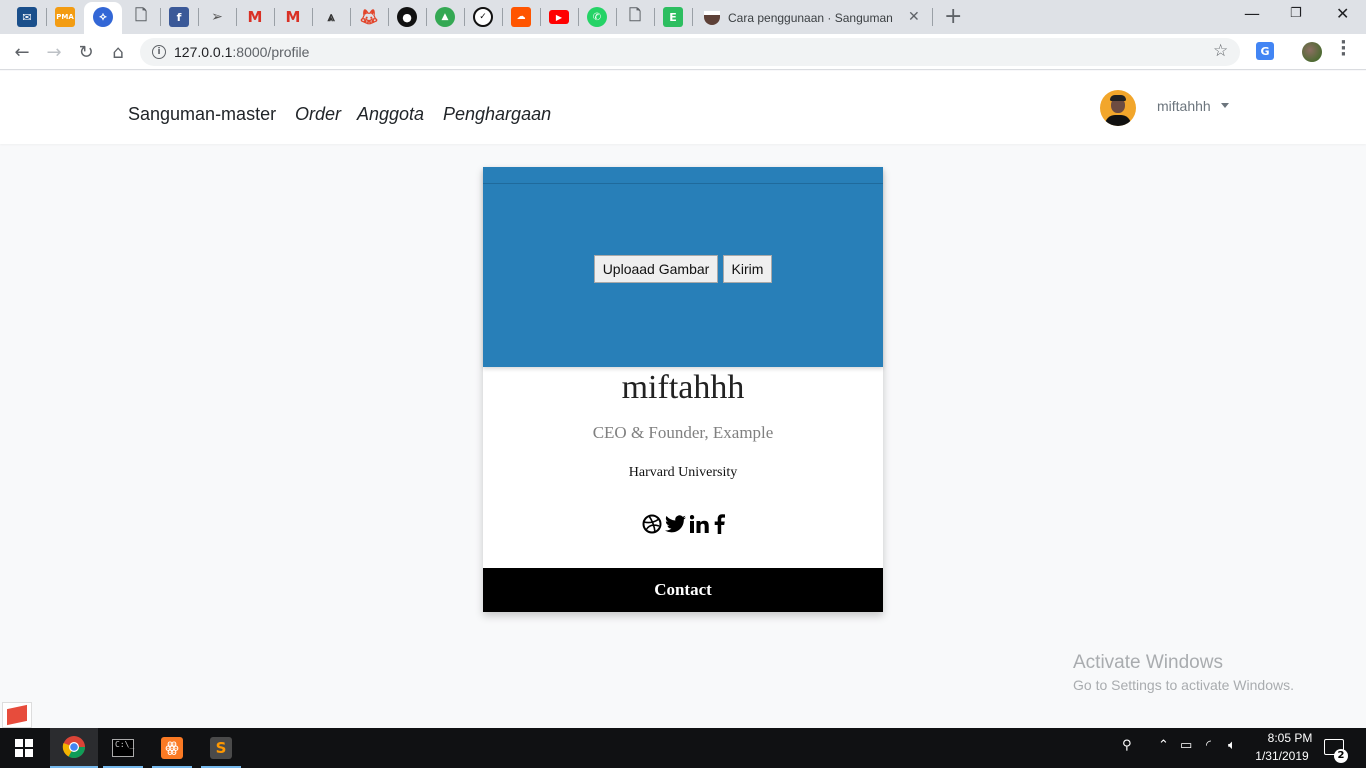 The width and height of the screenshot is (1366, 768). What do you see at coordinates (407, 17) in the screenshot?
I see `github-icon: ●` at bounding box center [407, 17].